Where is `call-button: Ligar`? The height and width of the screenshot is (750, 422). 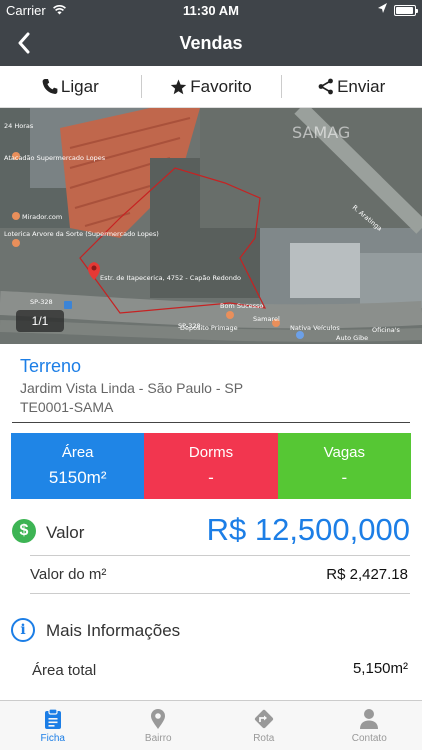 call-button: Ligar is located at coordinates (70, 86).